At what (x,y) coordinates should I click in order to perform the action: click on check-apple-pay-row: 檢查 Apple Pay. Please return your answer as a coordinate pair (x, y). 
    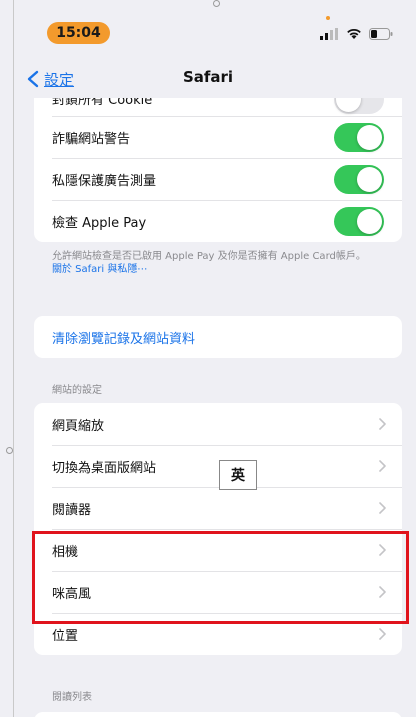
    Looking at the image, I should click on (218, 221).